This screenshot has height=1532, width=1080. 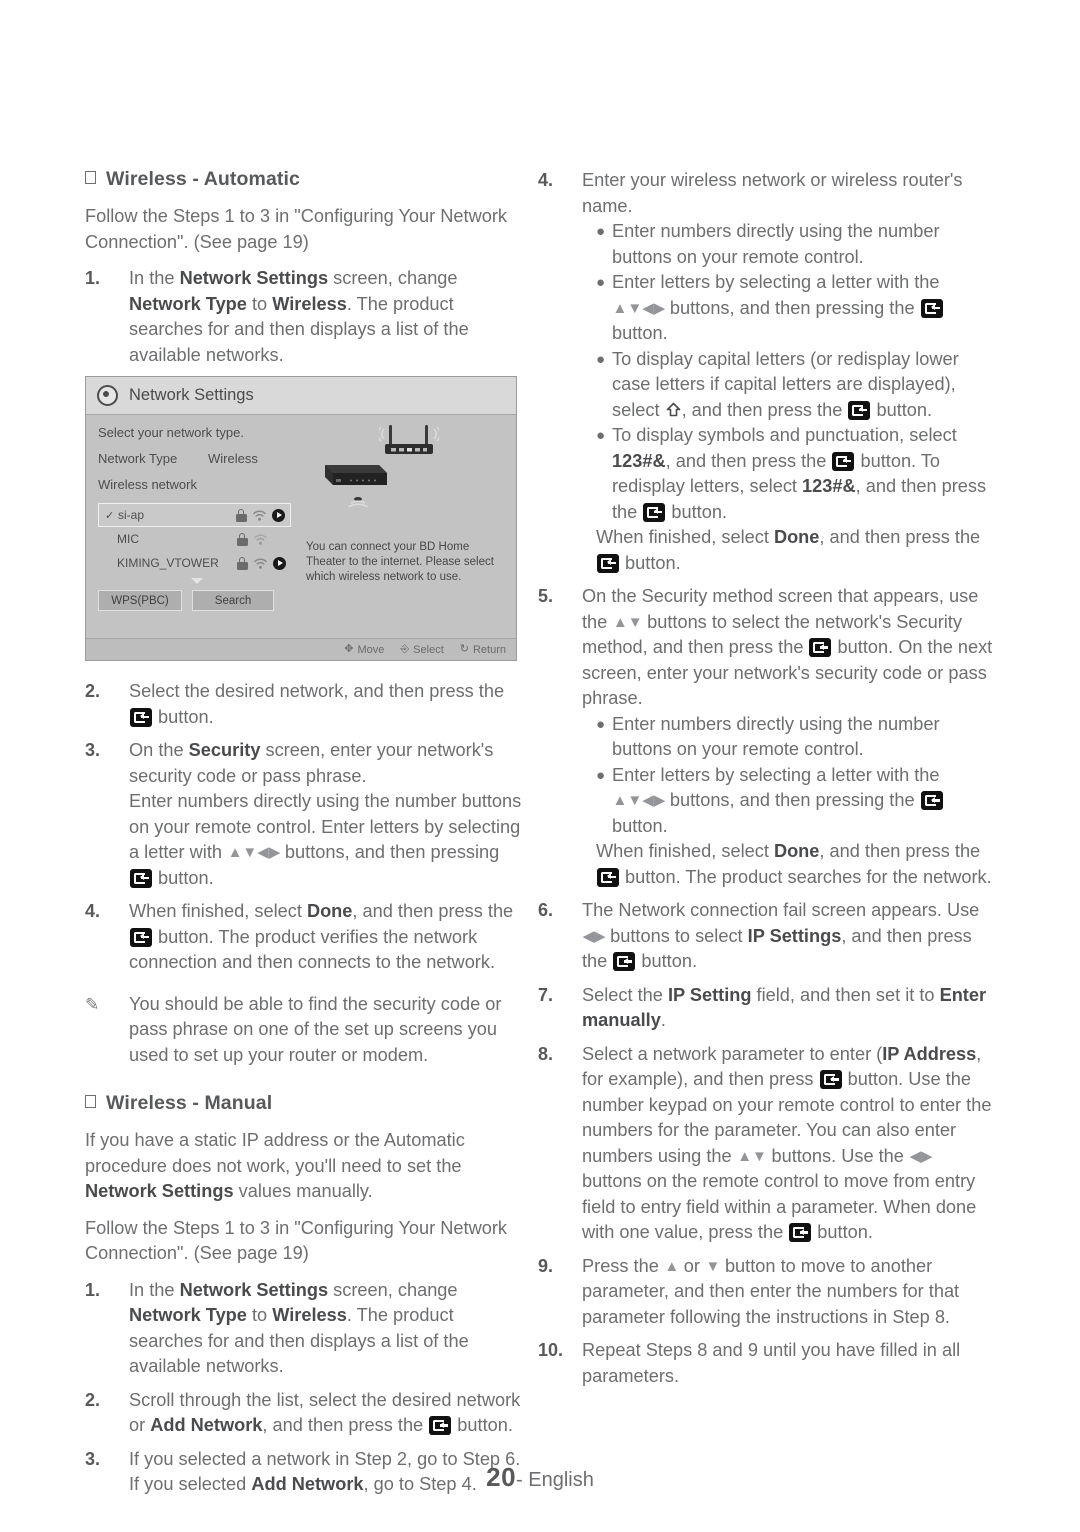 I want to click on footer-action-move: ✥ Move, so click(x=364, y=650).